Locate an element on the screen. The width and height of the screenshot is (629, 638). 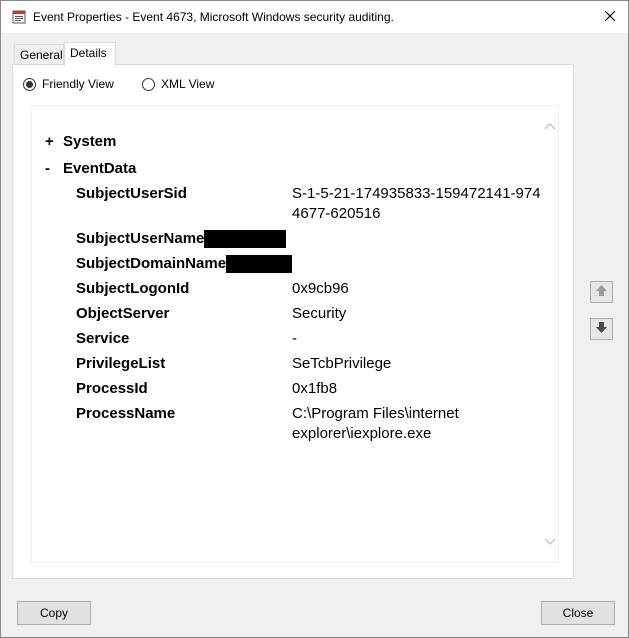
tree-node-system: + System is located at coordinates (301, 141).